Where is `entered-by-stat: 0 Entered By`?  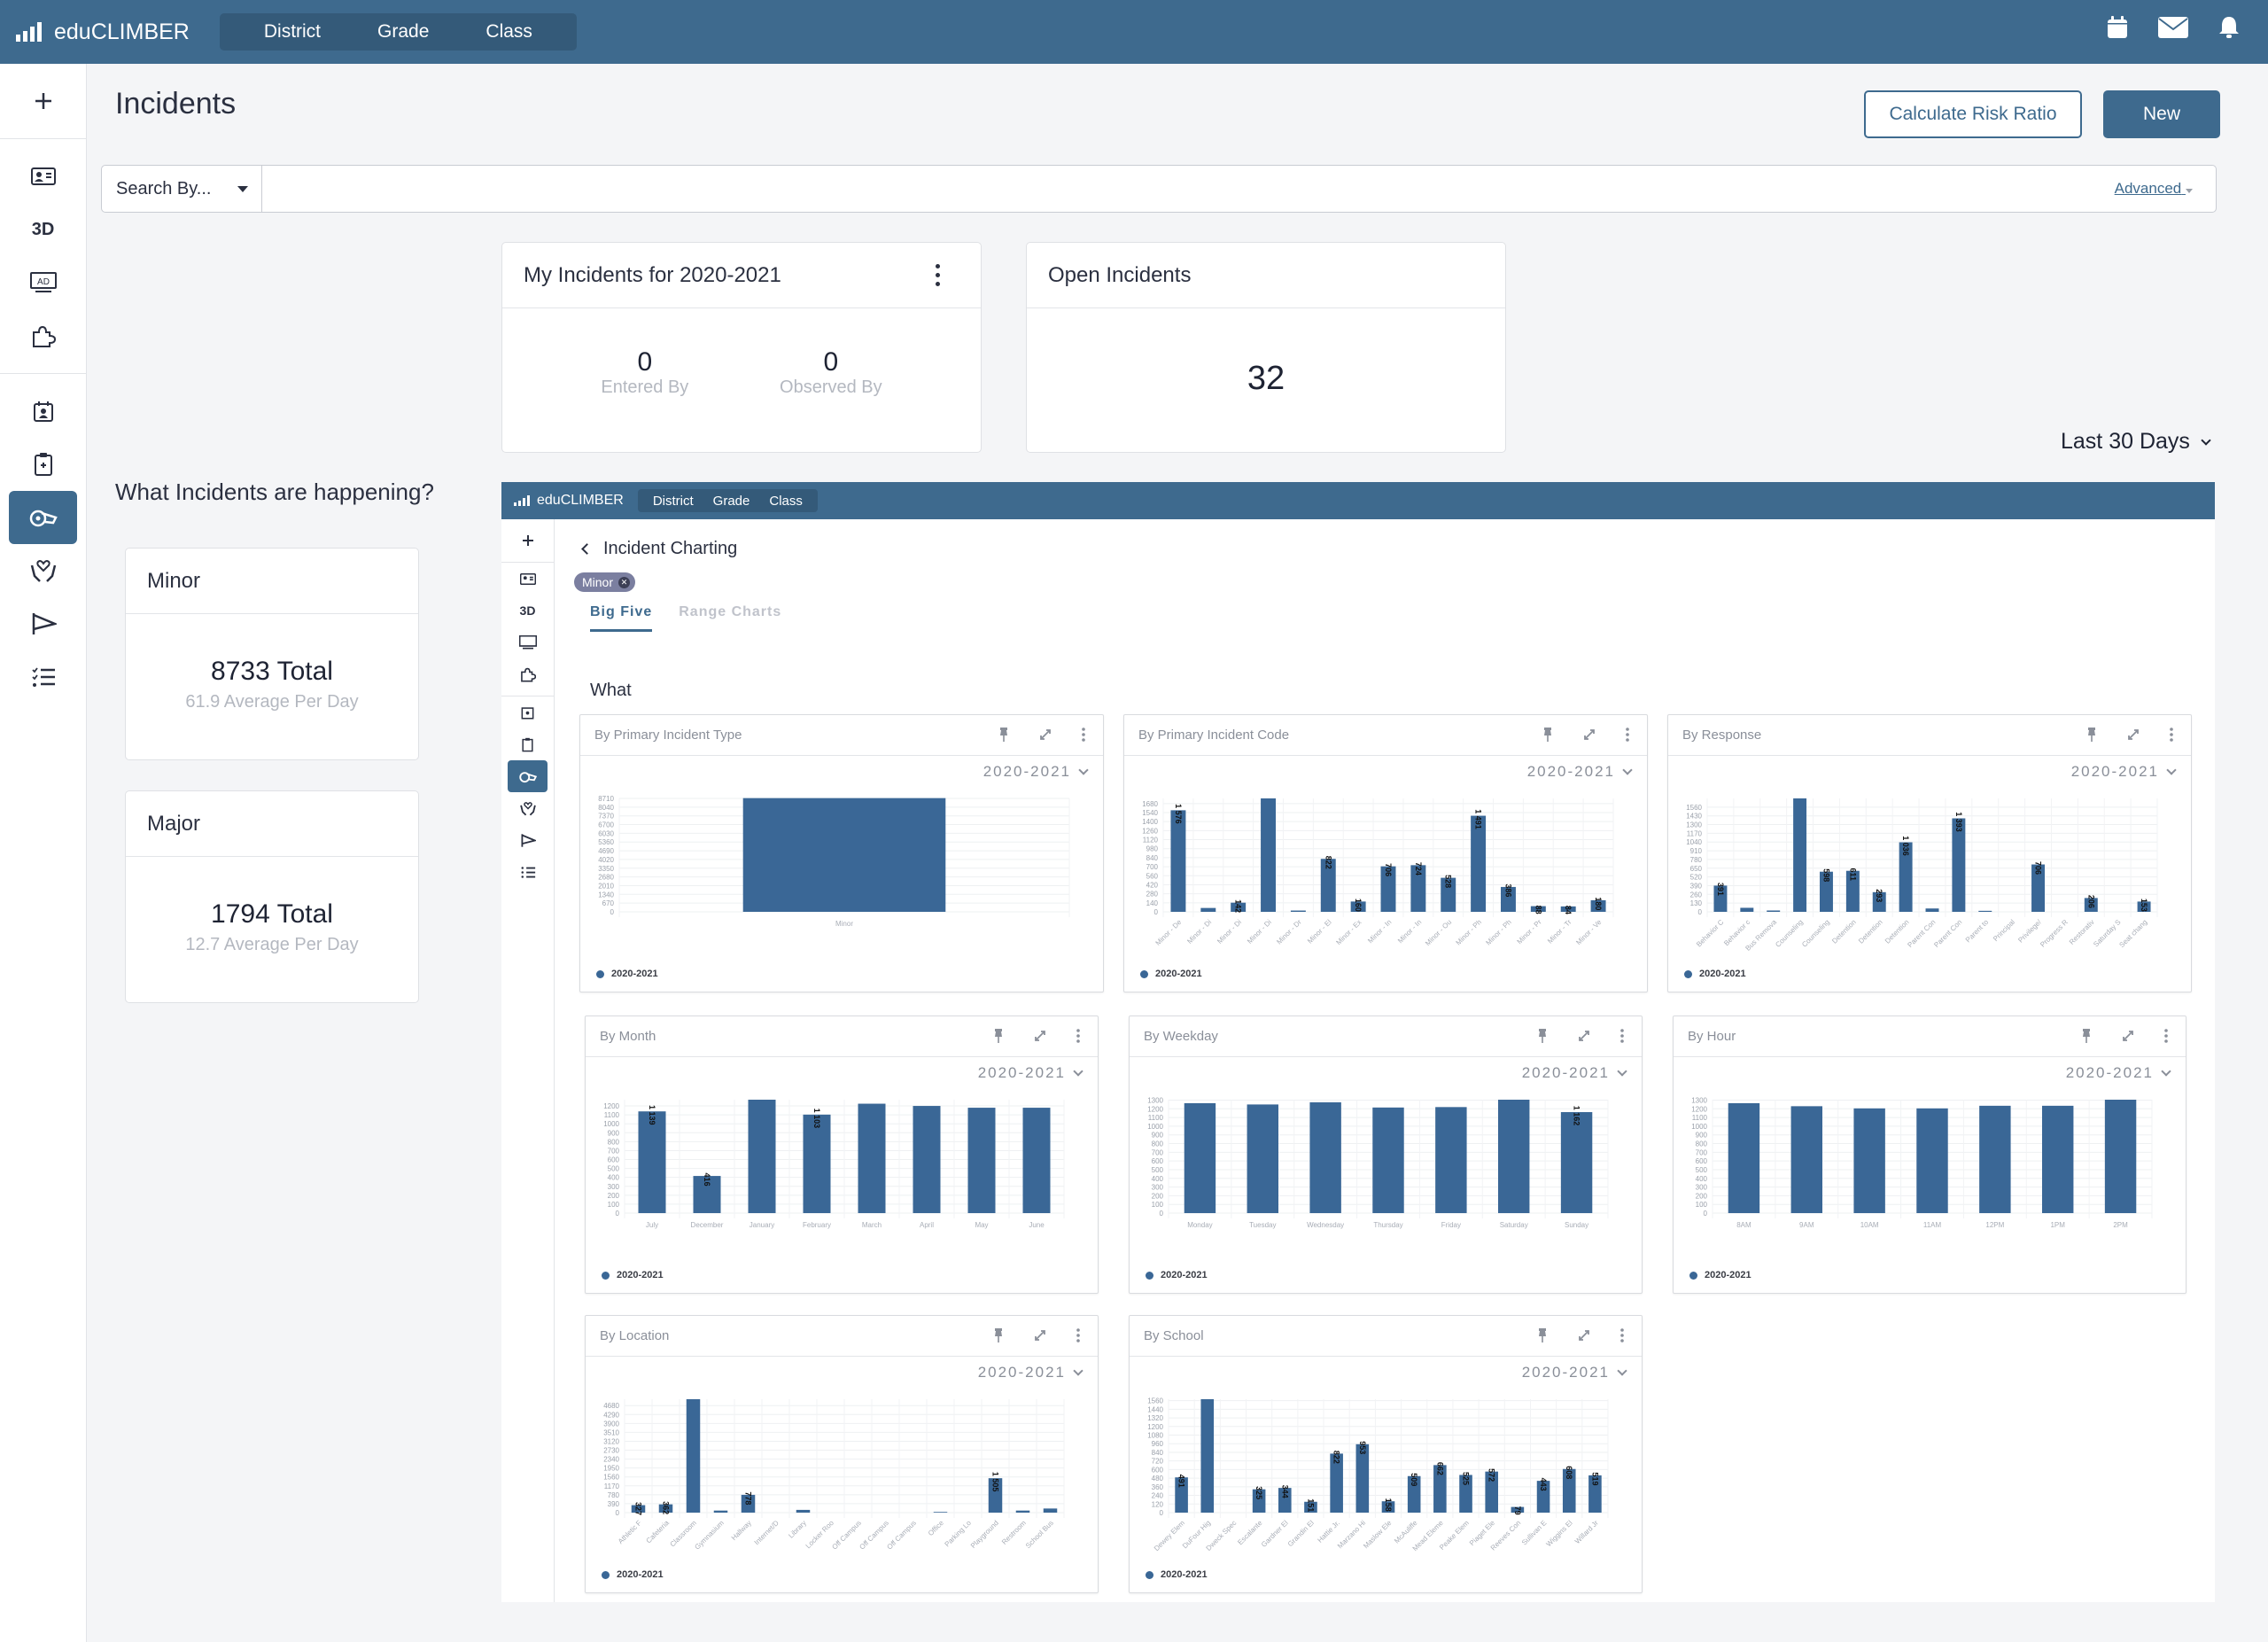 entered-by-stat: 0 Entered By is located at coordinates (644, 373).